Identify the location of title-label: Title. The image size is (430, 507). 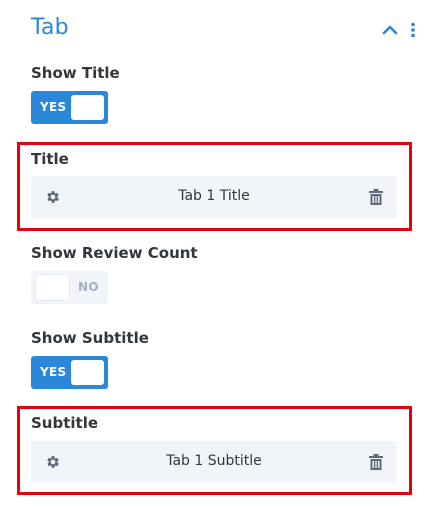
(50, 159).